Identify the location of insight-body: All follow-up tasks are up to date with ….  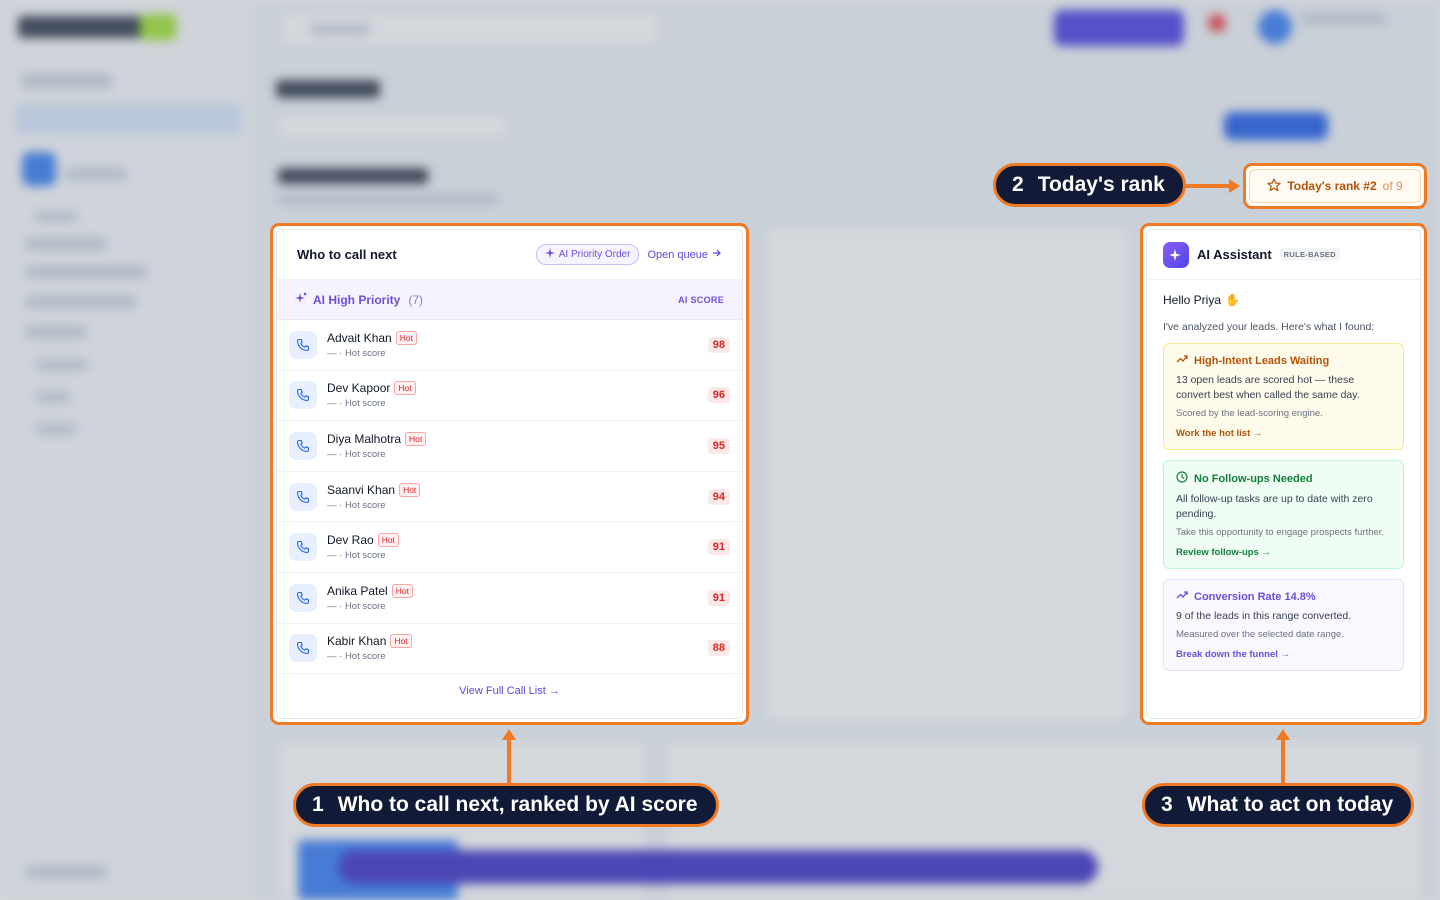
(1274, 506).